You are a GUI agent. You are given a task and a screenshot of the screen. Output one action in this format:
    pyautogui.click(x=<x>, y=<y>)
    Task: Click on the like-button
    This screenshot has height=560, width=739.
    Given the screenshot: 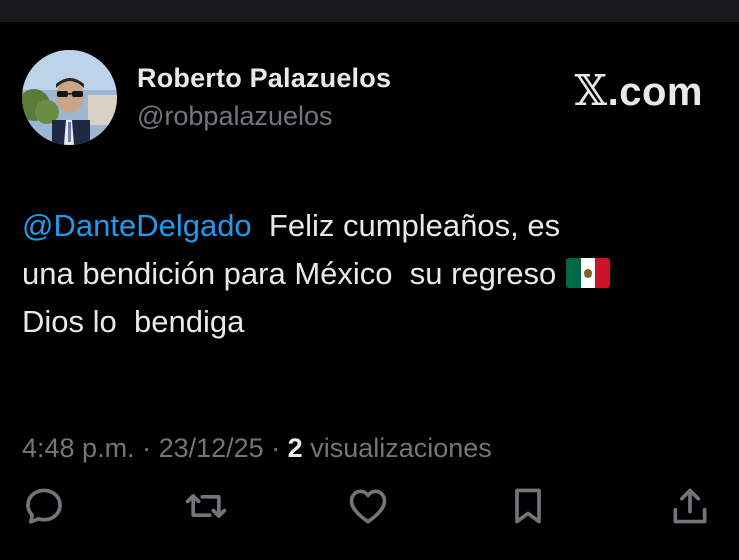 What is the action you would take?
    pyautogui.click(x=368, y=506)
    